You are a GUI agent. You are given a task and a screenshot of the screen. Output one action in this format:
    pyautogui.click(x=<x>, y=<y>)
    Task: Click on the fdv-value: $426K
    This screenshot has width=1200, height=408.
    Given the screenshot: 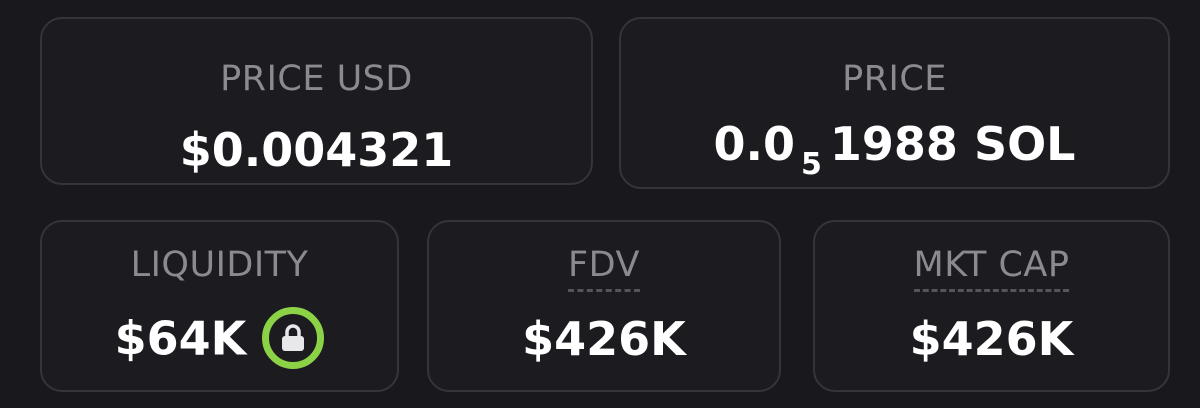 What is the action you would take?
    pyautogui.click(x=604, y=339)
    